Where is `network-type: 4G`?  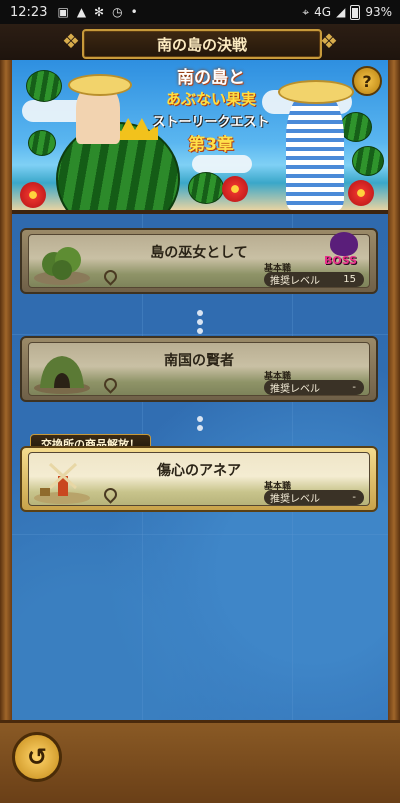
network-type: 4G is located at coordinates (323, 12).